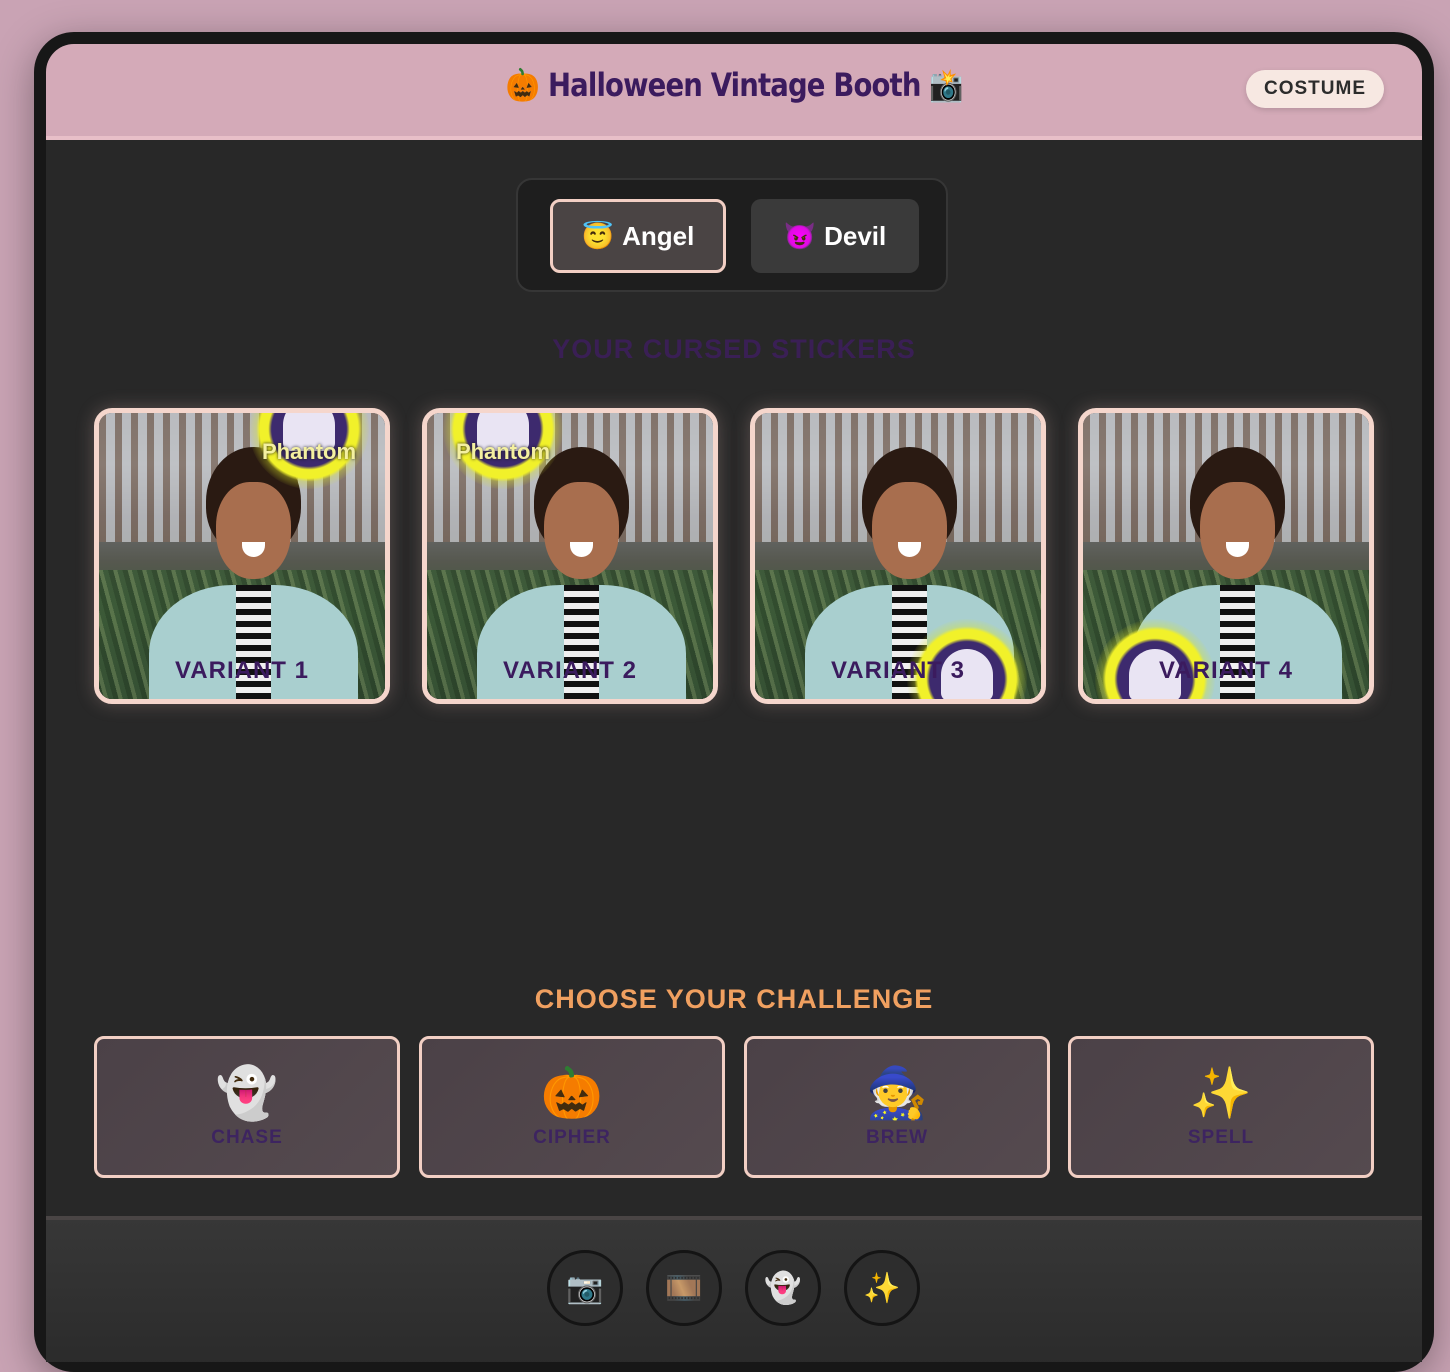 The height and width of the screenshot is (1372, 1450). Describe the element at coordinates (898, 556) in the screenshot. I see `sticker-card: VARIANT 3` at that location.